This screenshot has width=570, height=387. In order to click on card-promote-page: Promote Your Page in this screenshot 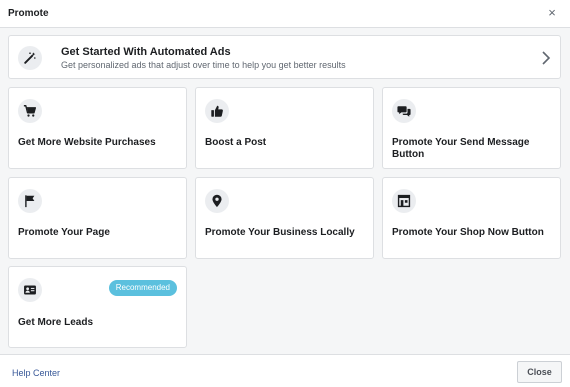, I will do `click(97, 218)`.